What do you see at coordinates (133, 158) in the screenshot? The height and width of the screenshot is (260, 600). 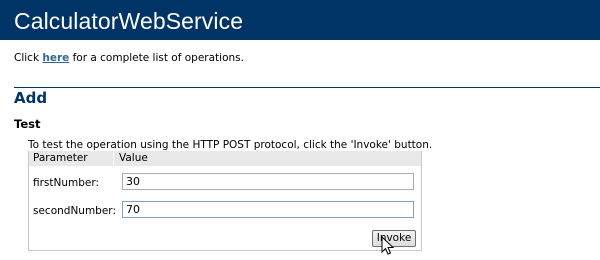 I see `column-header-value: Value` at bounding box center [133, 158].